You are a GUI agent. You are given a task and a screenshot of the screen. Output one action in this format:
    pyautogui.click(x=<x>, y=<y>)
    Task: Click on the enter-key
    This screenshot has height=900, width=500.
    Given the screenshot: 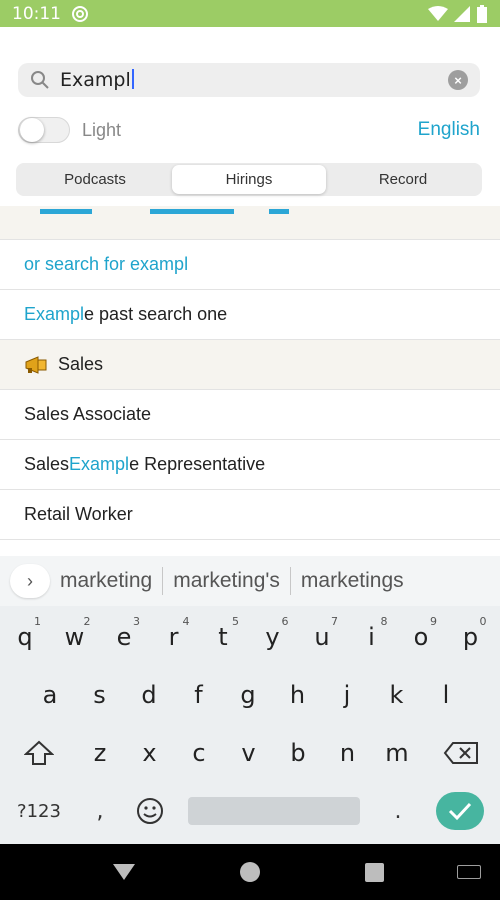 What is the action you would take?
    pyautogui.click(x=460, y=811)
    